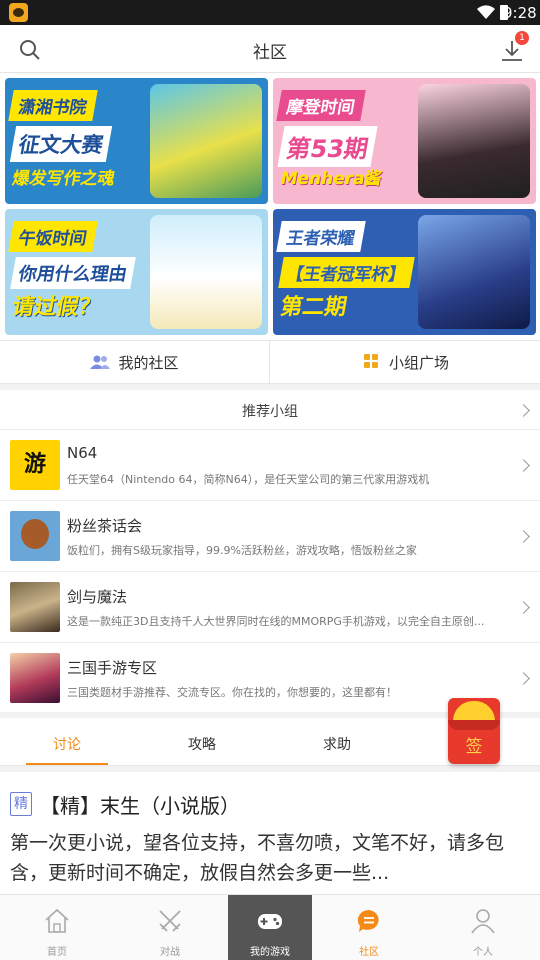  Describe the element at coordinates (313, 307) in the screenshot. I see `banner-subline: 第二期` at that location.